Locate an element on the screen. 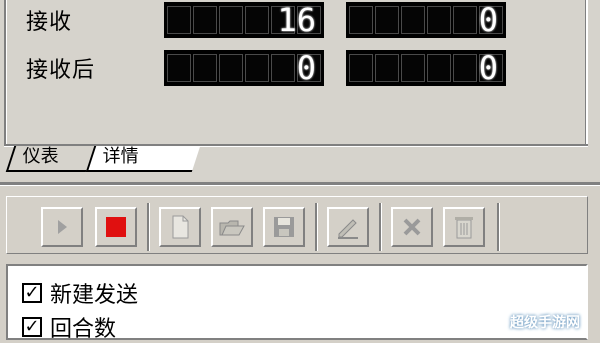  edit-pencil-icon is located at coordinates (348, 229).